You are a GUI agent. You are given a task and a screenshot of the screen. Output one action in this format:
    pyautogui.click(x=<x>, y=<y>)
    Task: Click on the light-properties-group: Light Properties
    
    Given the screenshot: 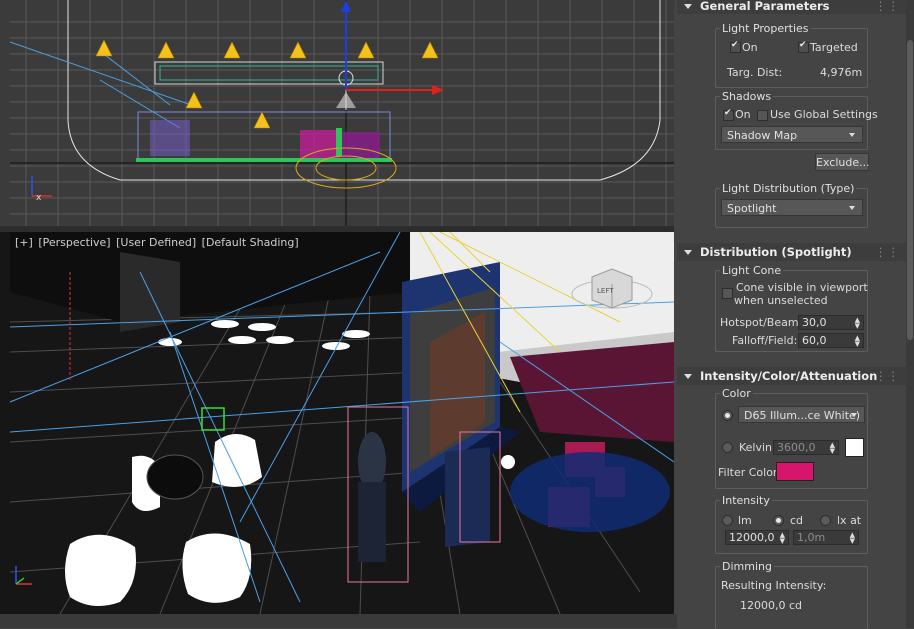 What is the action you would take?
    pyautogui.click(x=791, y=55)
    